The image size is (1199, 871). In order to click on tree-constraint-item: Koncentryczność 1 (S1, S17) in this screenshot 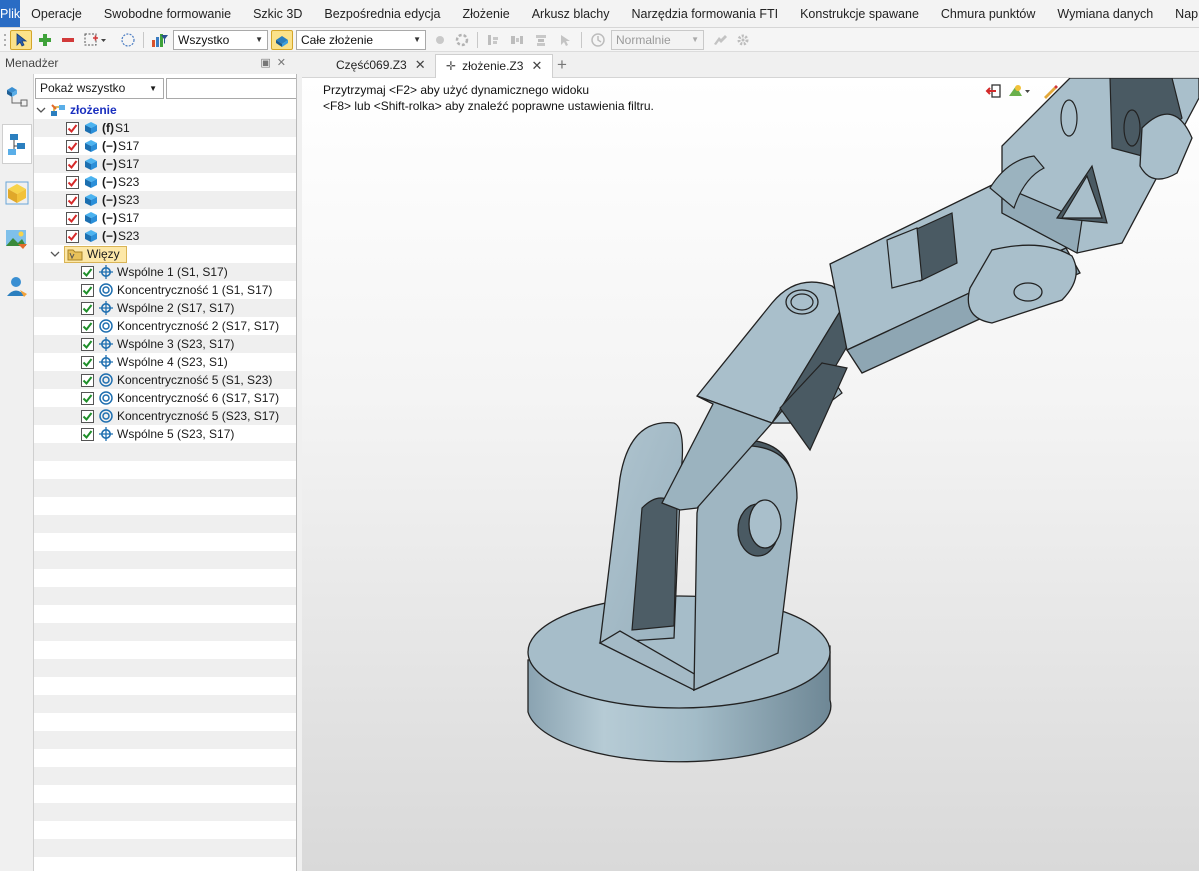, I will do `click(165, 290)`.